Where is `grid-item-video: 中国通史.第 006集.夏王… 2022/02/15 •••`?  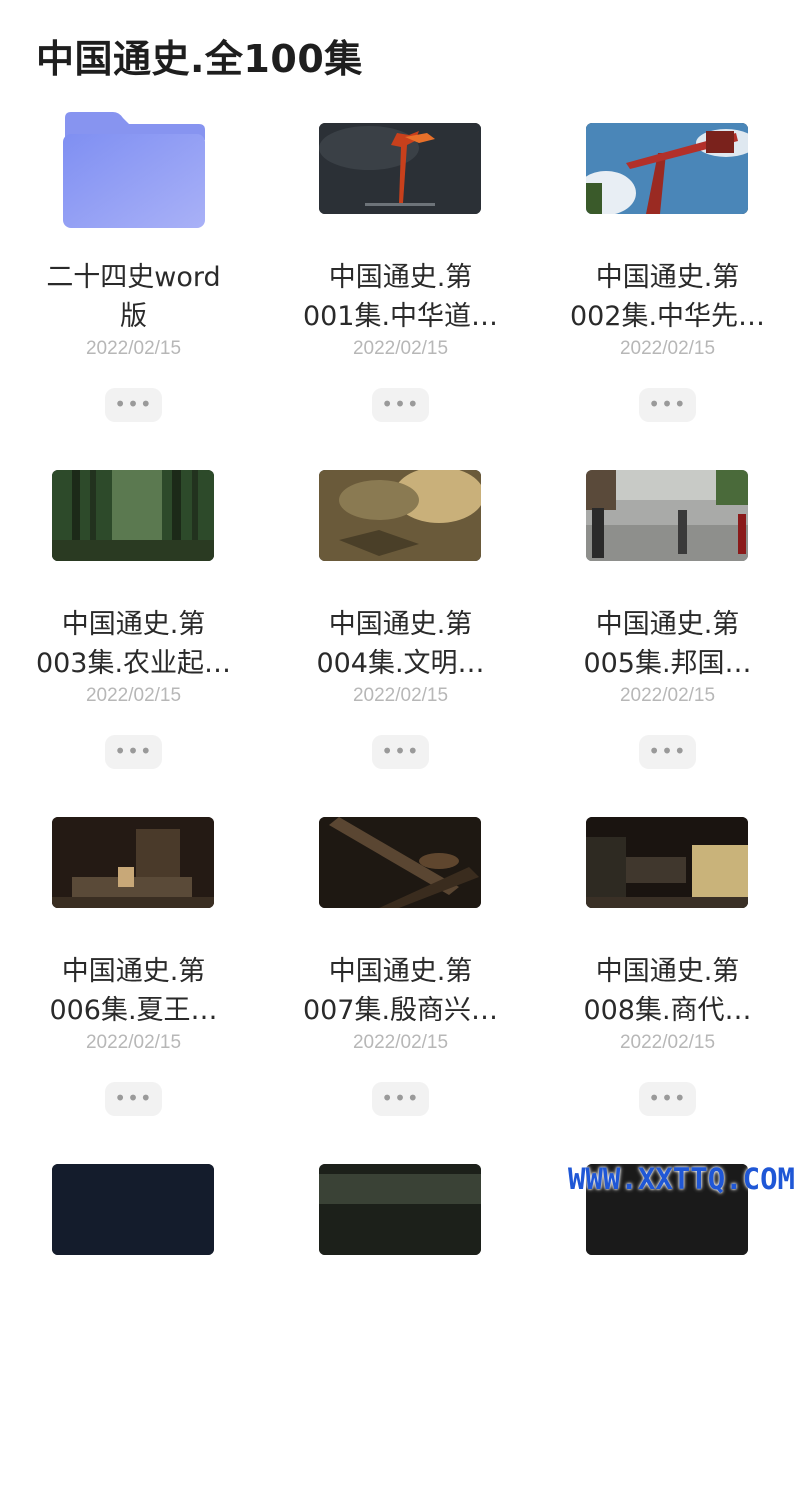 grid-item-video: 中国通史.第 006集.夏王… 2022/02/15 ••• is located at coordinates (133, 977).